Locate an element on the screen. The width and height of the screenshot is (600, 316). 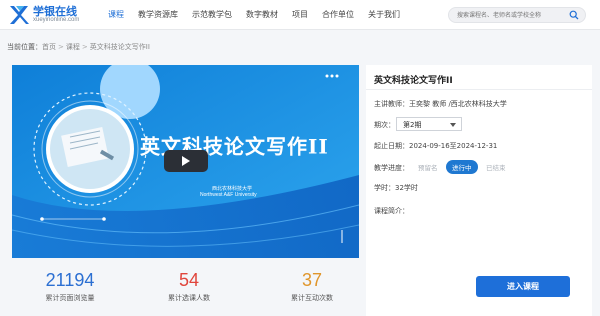
search-icon is located at coordinates (574, 15).